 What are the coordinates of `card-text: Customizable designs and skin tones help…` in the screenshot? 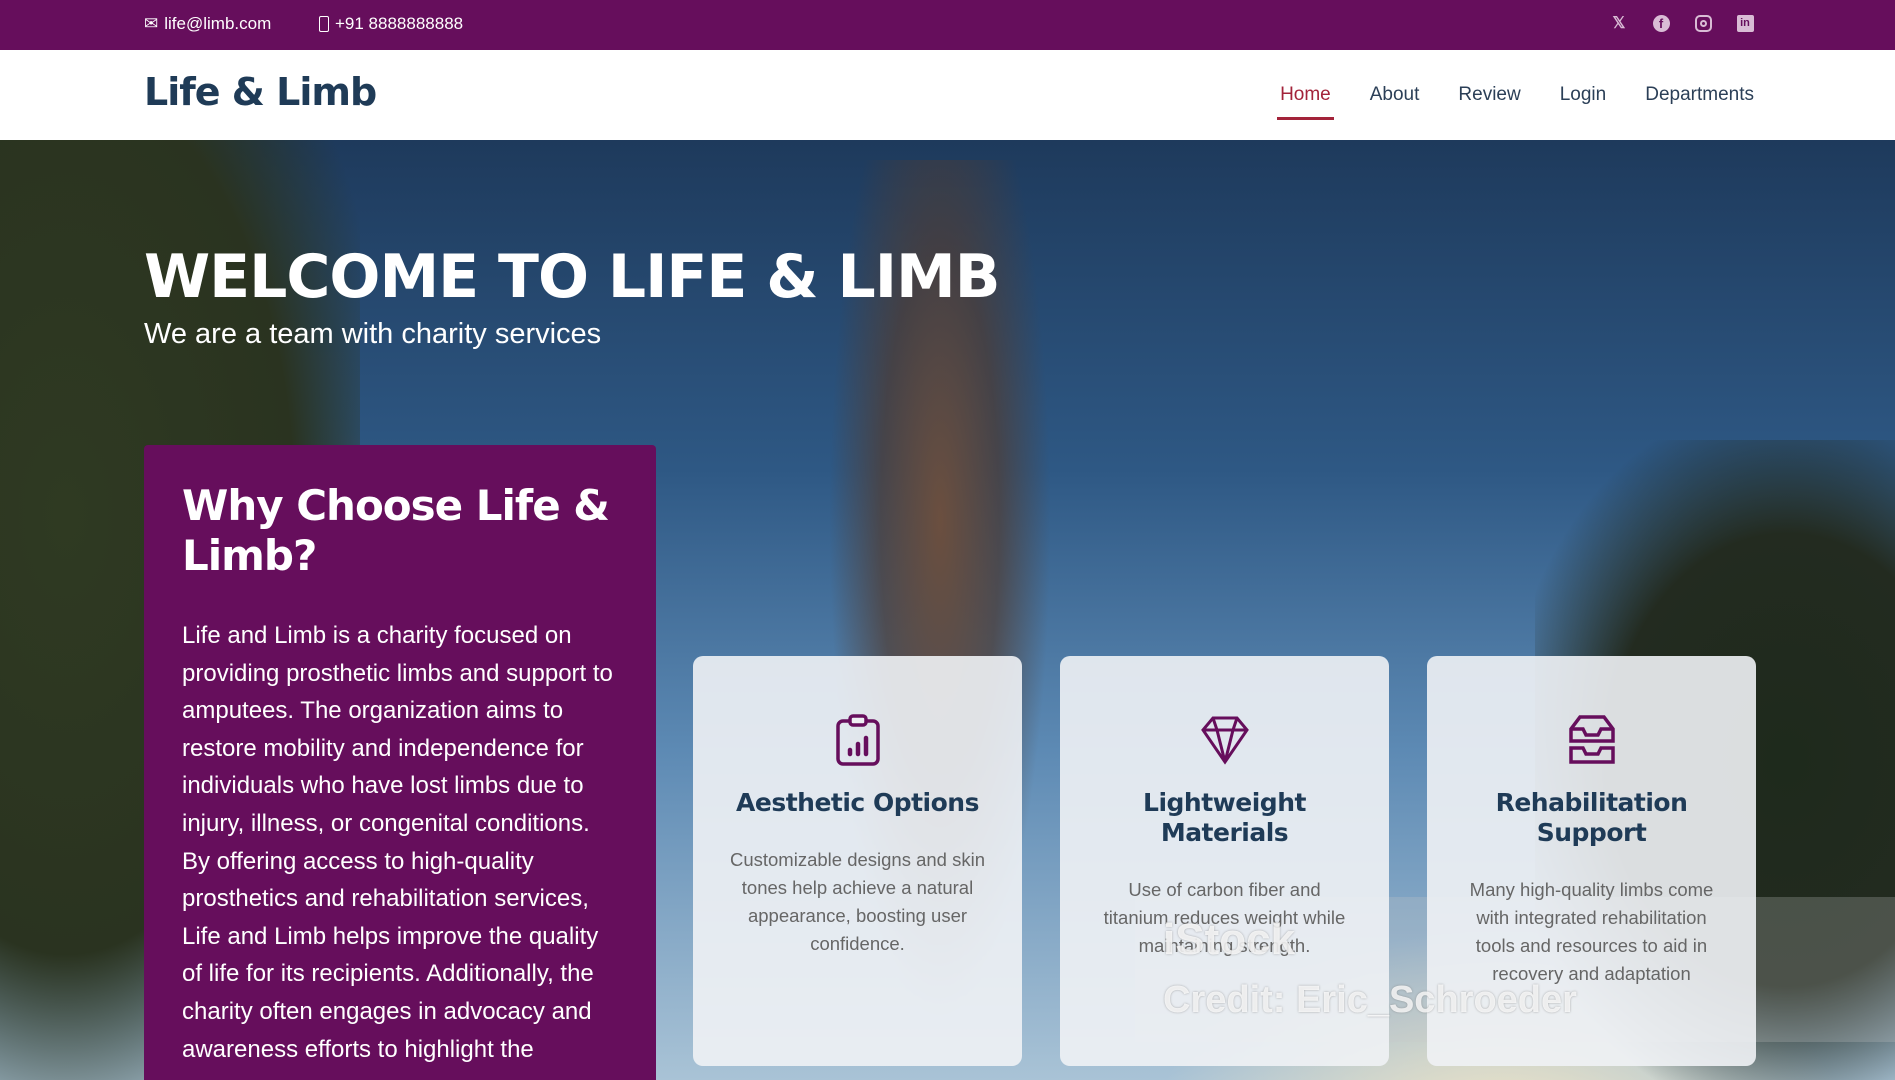 It's located at (857, 901).